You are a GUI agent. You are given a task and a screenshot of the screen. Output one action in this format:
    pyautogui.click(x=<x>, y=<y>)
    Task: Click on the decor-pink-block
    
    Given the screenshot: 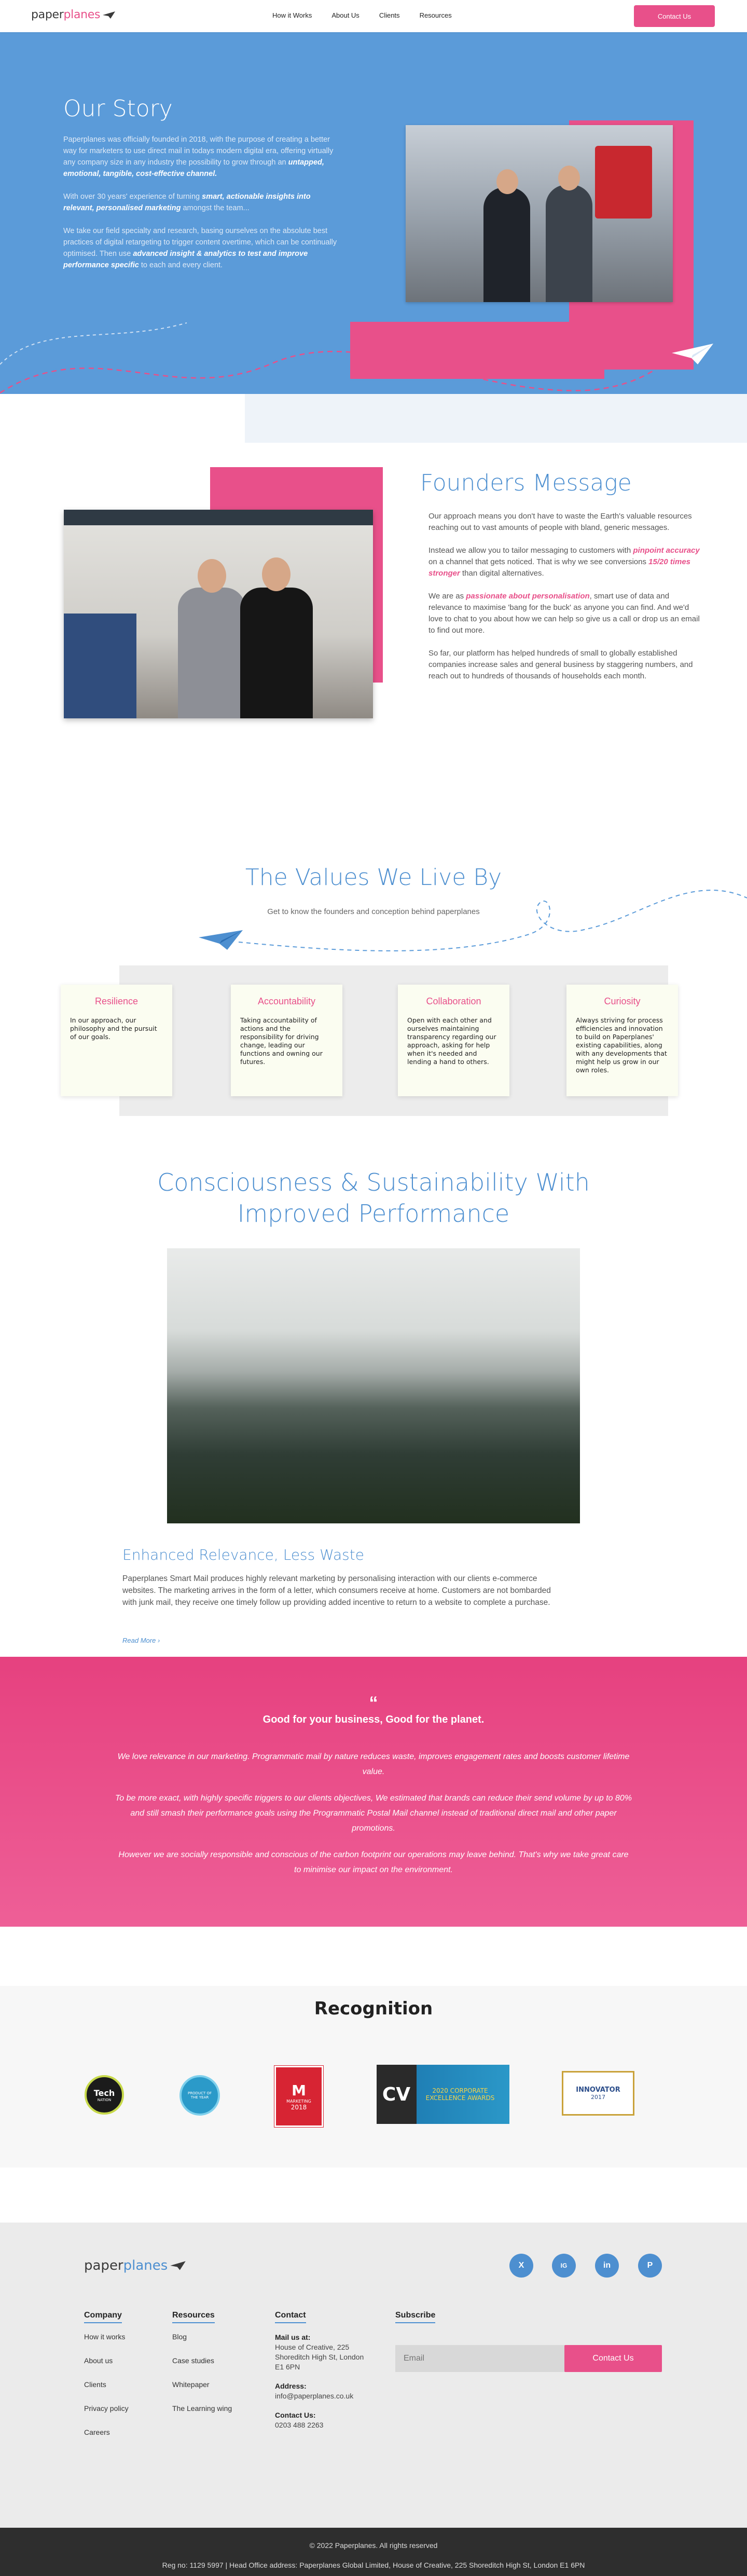 What is the action you would take?
    pyautogui.click(x=477, y=350)
    